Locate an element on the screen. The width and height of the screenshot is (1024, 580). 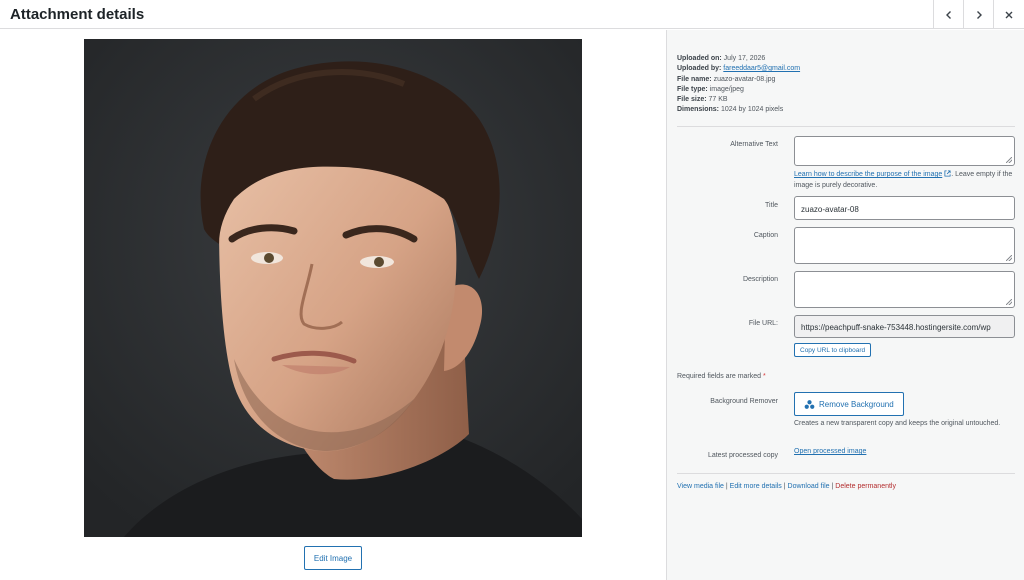
modal-header: Attachment details is located at coordinates (512, 14).